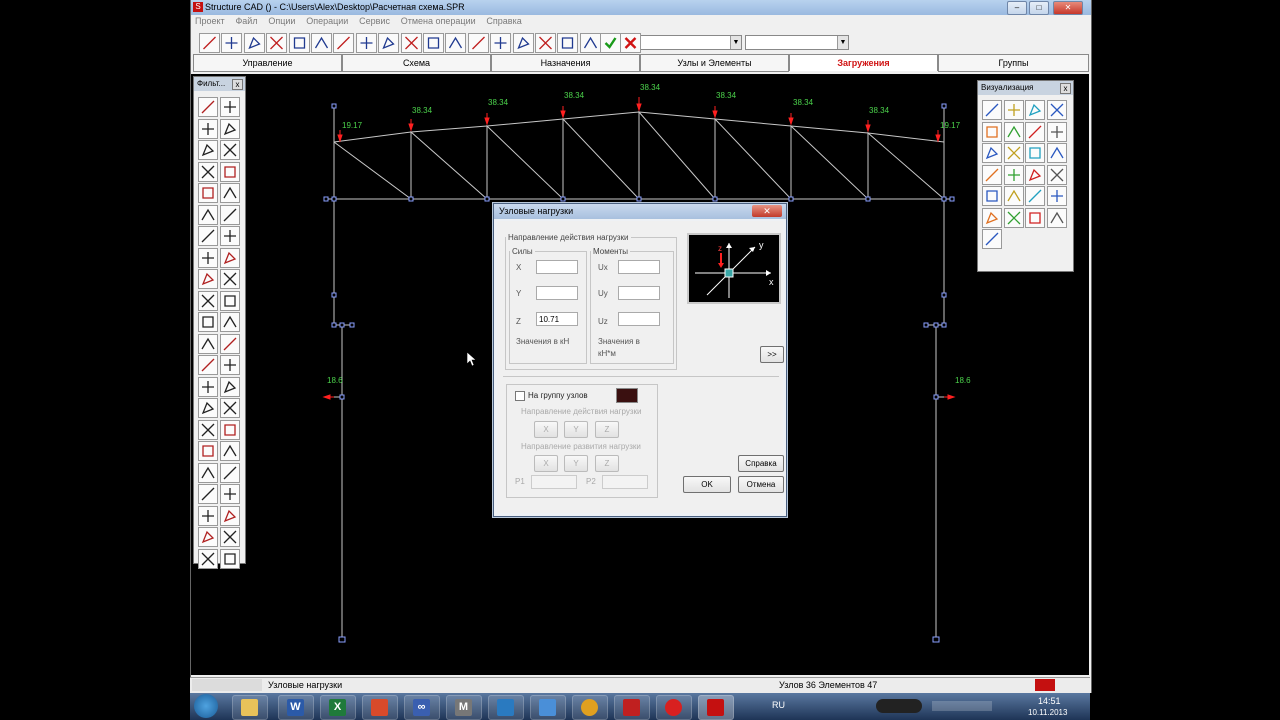  I want to click on tab-nodes-elements: Узлы и Элементы, so click(714, 63).